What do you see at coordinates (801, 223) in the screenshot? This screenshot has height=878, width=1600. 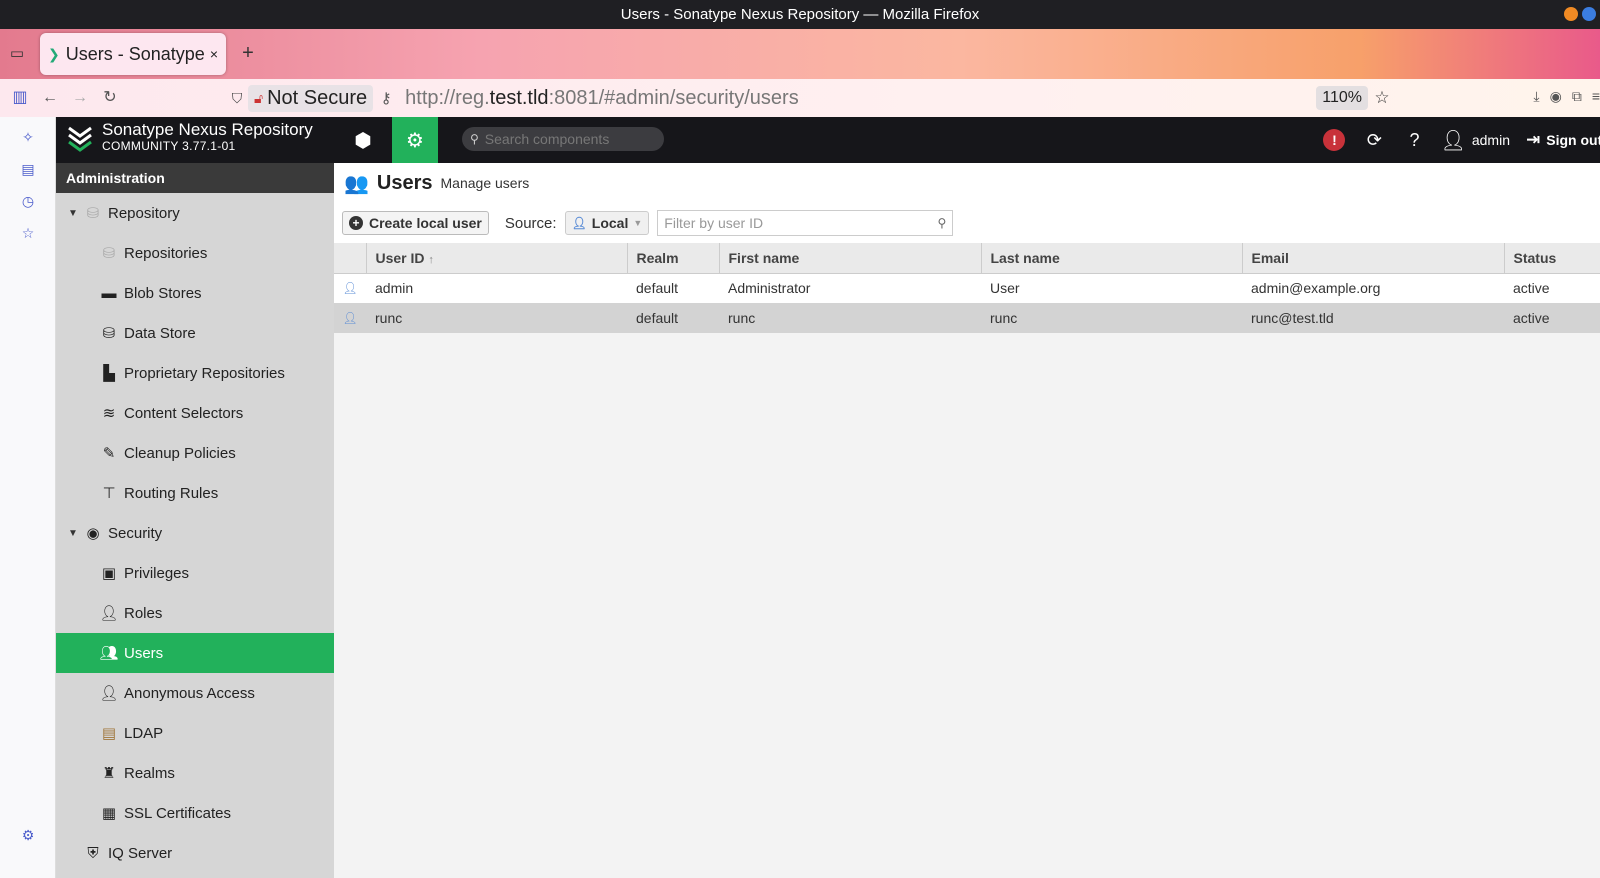 I see `filter-input` at bounding box center [801, 223].